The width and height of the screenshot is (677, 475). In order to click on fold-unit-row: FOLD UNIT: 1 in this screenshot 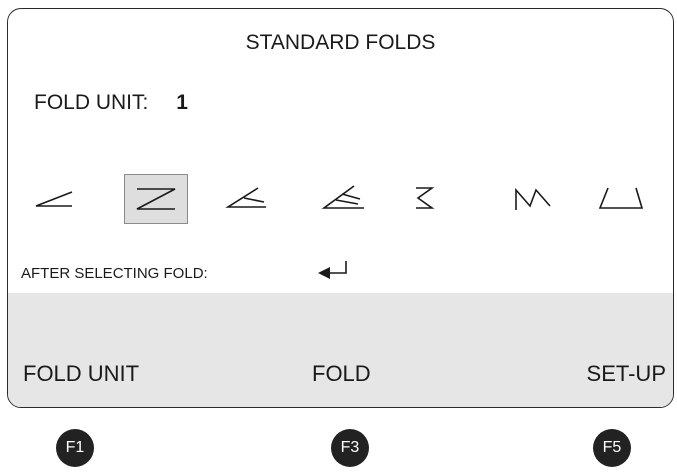, I will do `click(111, 103)`.